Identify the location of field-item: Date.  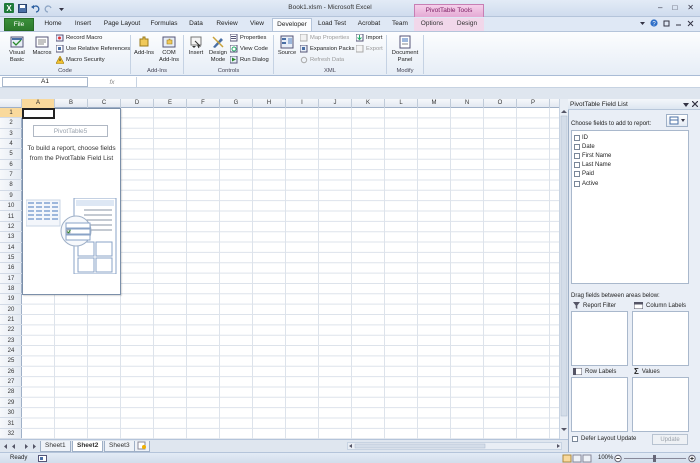
(584, 146).